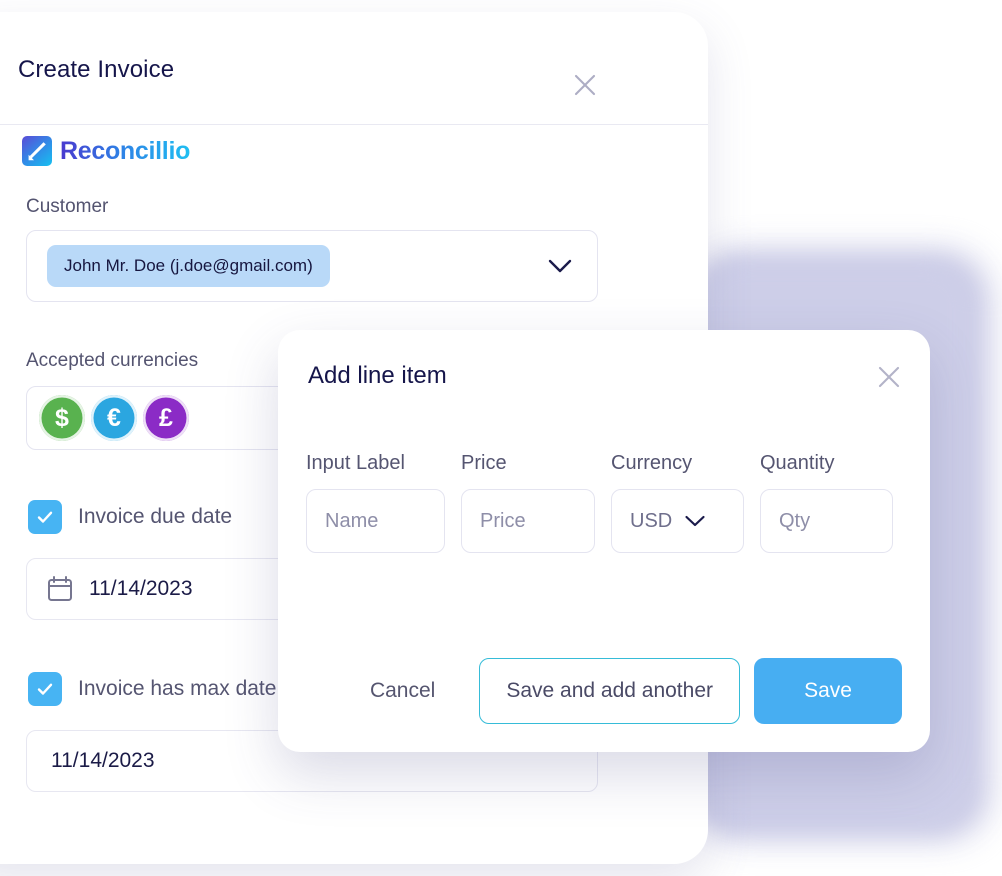 Image resolution: width=1002 pixels, height=876 pixels. I want to click on invoice-max-date-label: Invoice has max date, so click(177, 688).